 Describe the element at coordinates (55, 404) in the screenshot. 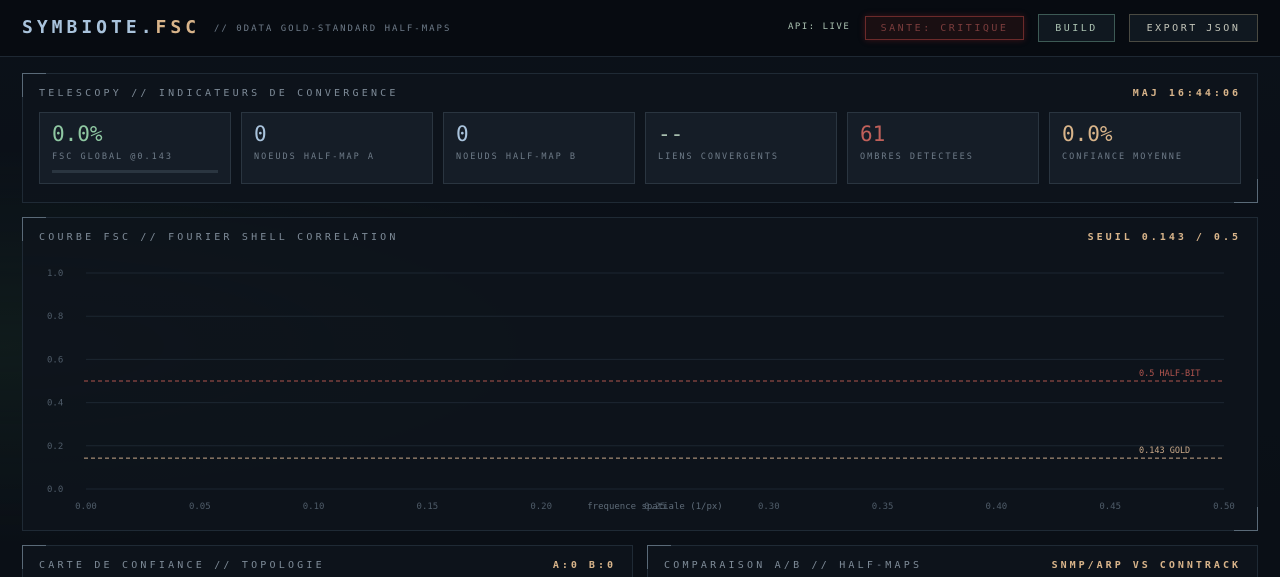

I see `y-tick-label: 0.4` at that location.